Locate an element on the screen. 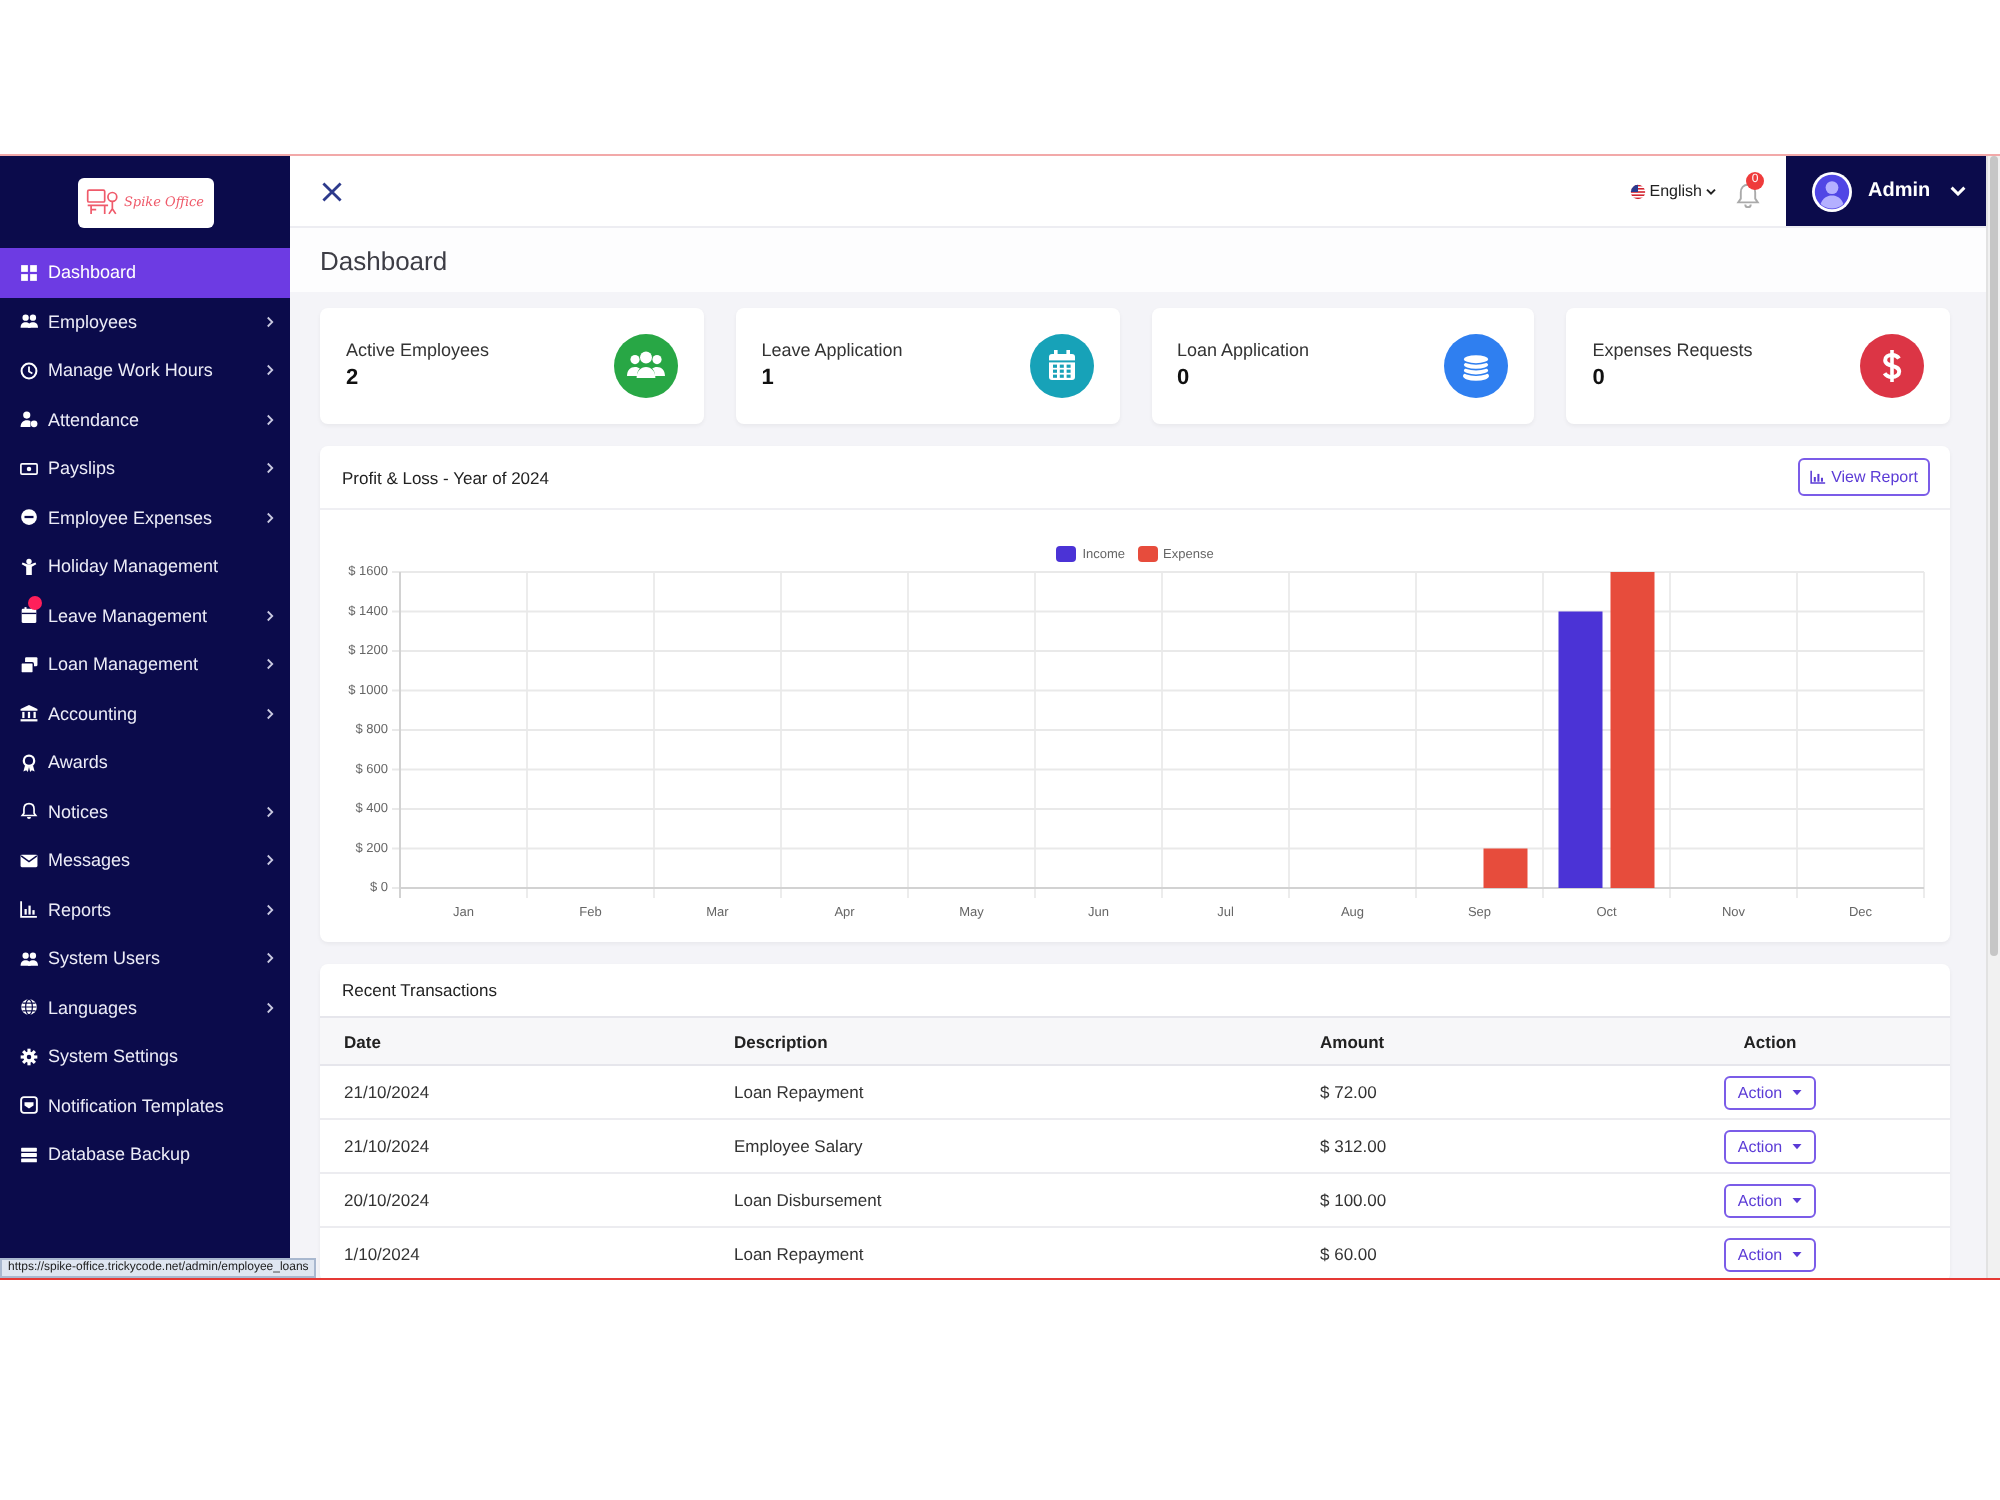 The height and width of the screenshot is (1500, 2000). sidebar-item: Leave Management is located at coordinates (145, 615).